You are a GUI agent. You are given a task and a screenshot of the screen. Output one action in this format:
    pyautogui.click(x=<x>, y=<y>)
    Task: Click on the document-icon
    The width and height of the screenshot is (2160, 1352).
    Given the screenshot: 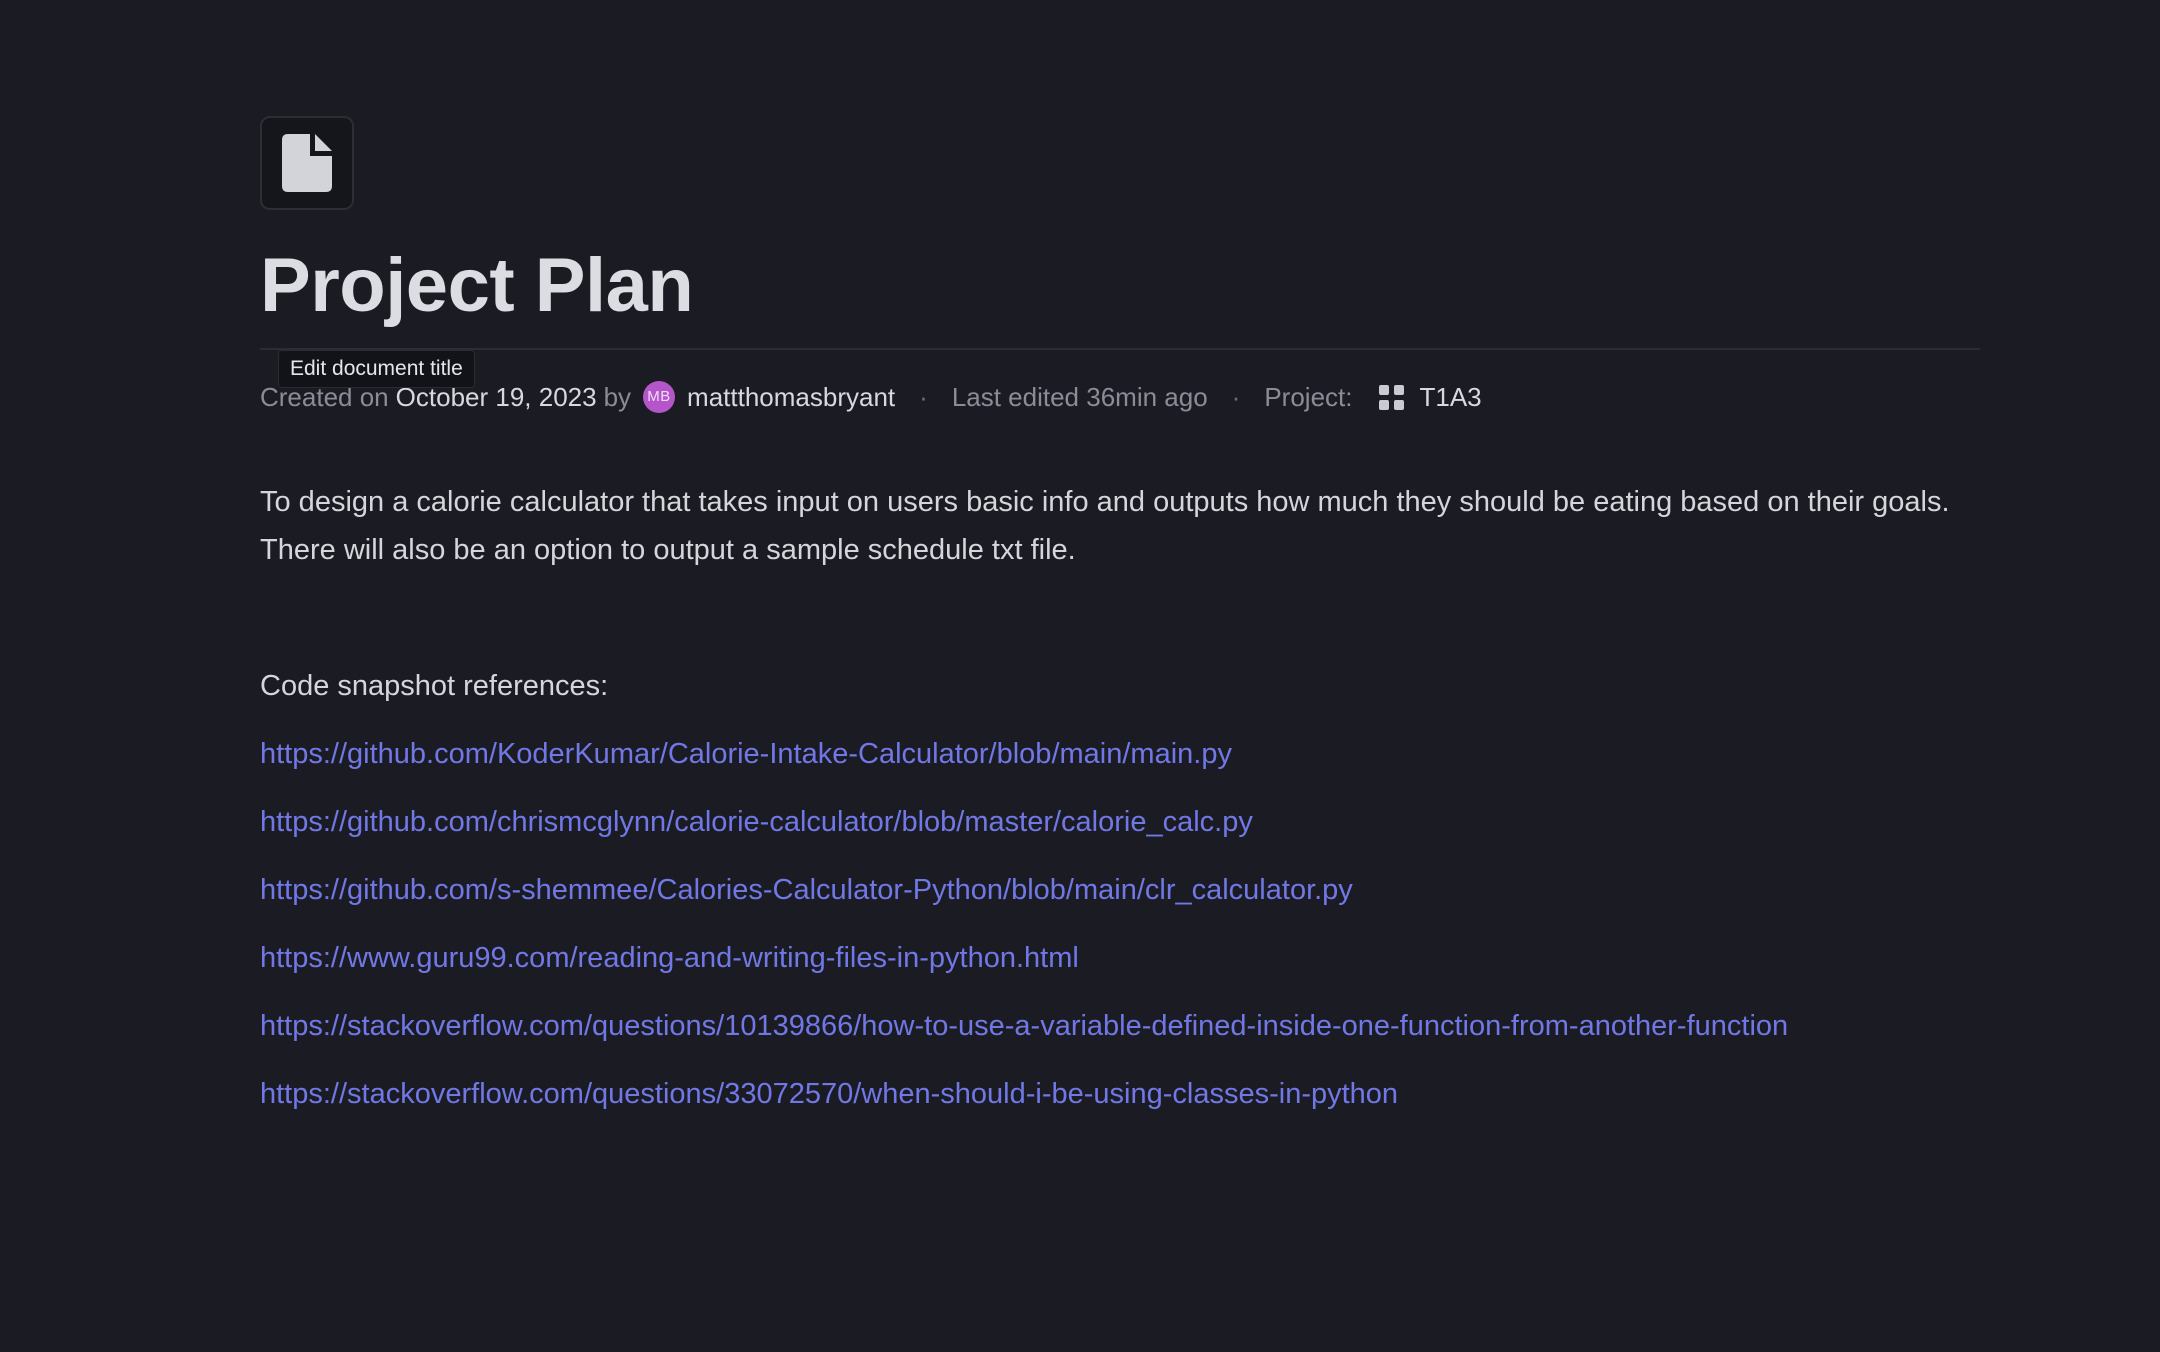 What is the action you would take?
    pyautogui.click(x=307, y=163)
    